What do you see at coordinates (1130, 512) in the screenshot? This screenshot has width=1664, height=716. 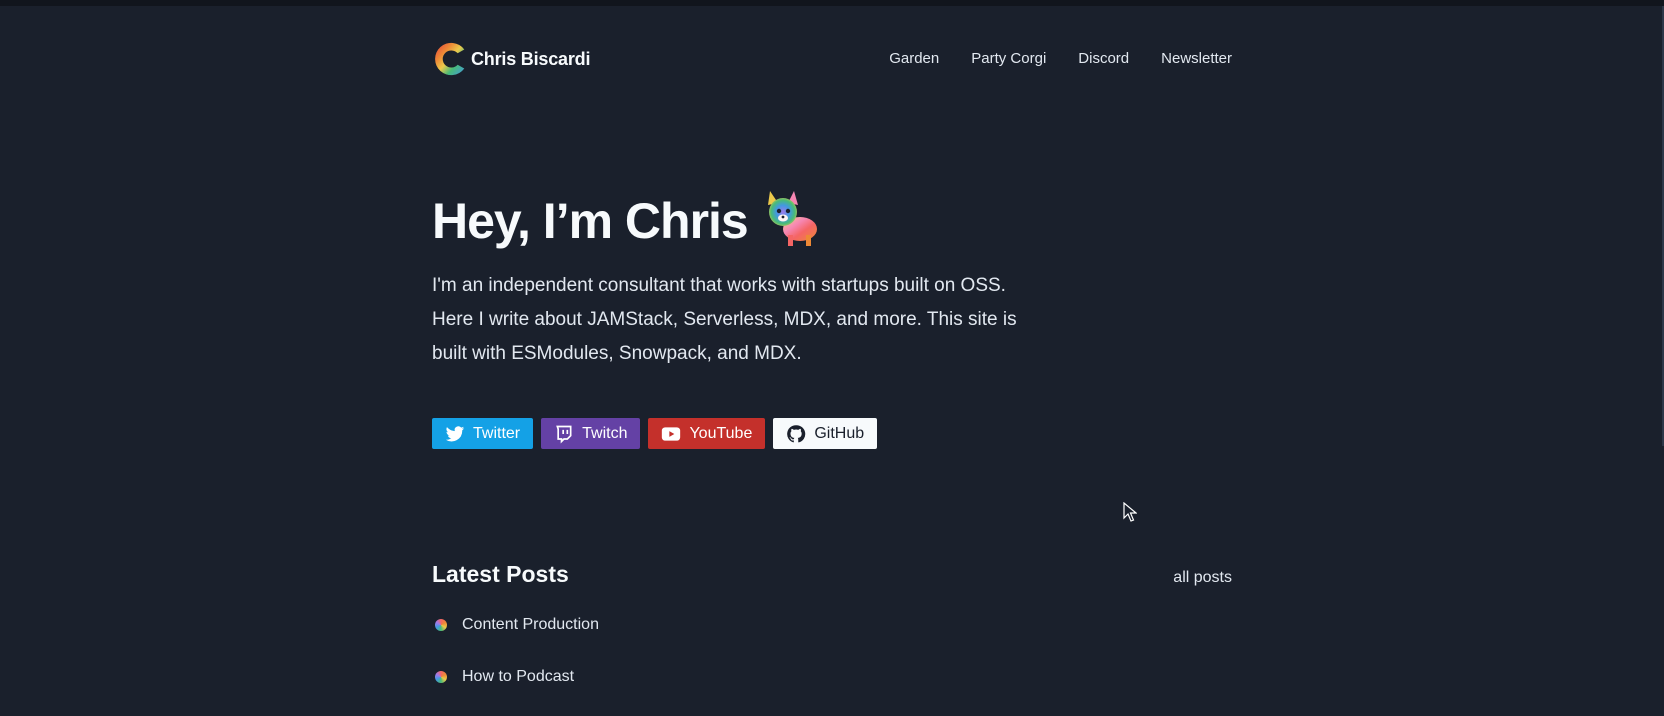 I see `mouse-cursor-icon` at bounding box center [1130, 512].